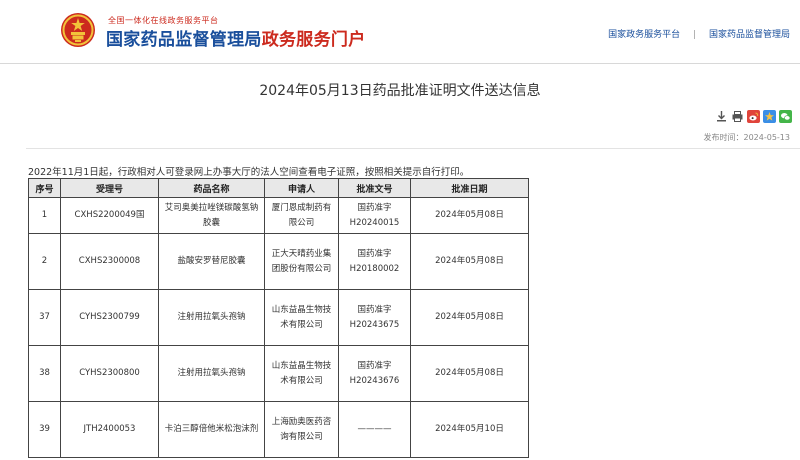  I want to click on cell-applicant: 厦门恩成制药有限公司, so click(301, 215).